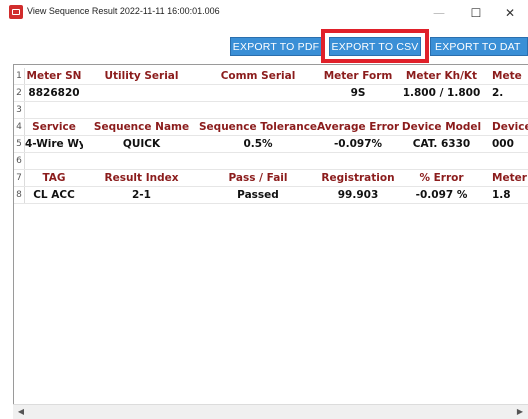  What do you see at coordinates (19, 161) in the screenshot?
I see `row-number: 6` at bounding box center [19, 161].